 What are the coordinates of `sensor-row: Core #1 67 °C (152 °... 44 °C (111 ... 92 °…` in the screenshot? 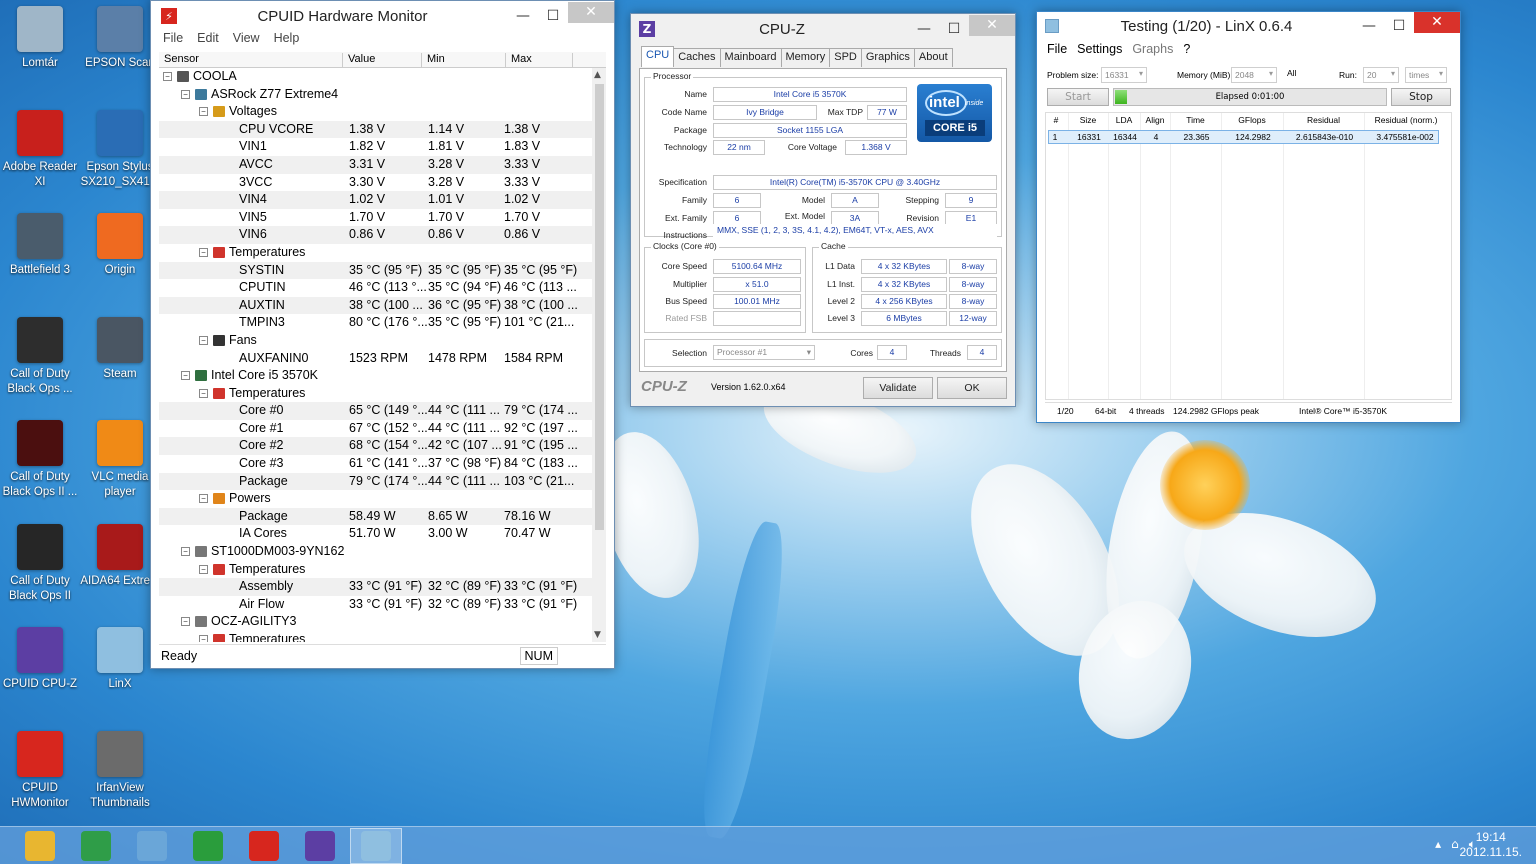 It's located at (375, 429).